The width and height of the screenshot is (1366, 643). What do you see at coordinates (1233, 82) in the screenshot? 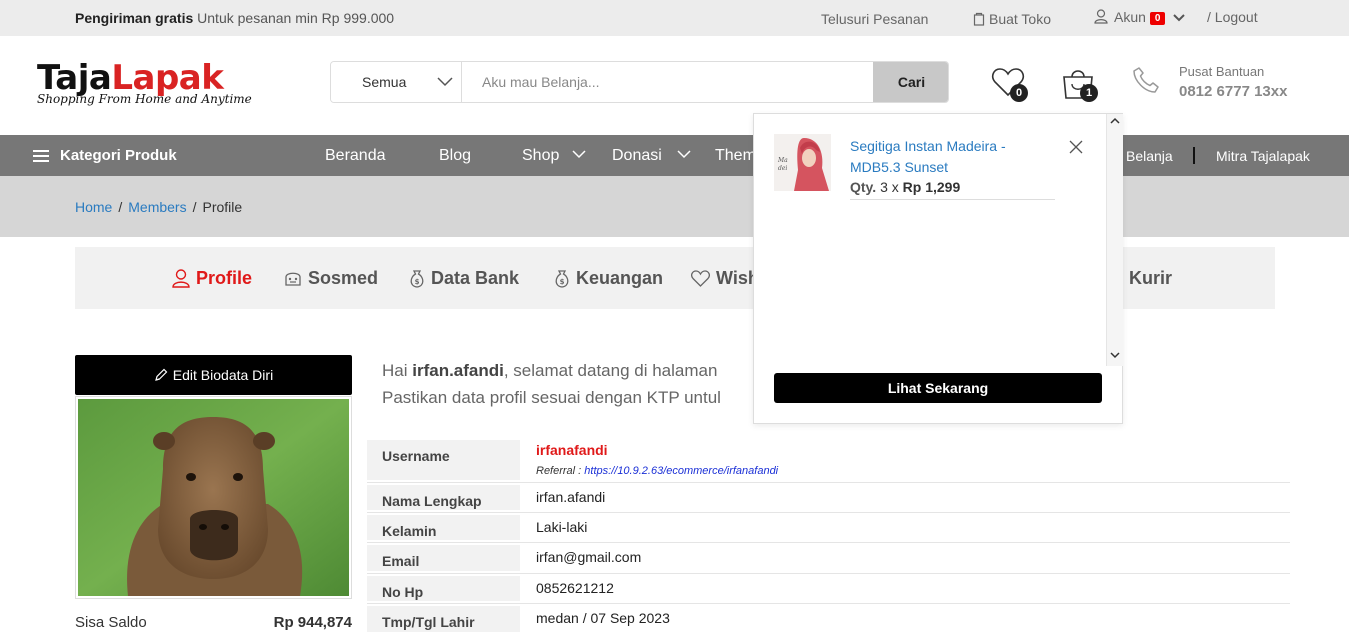
I see `help-center: Pusat Bantuan 0812 6777 13xx` at bounding box center [1233, 82].